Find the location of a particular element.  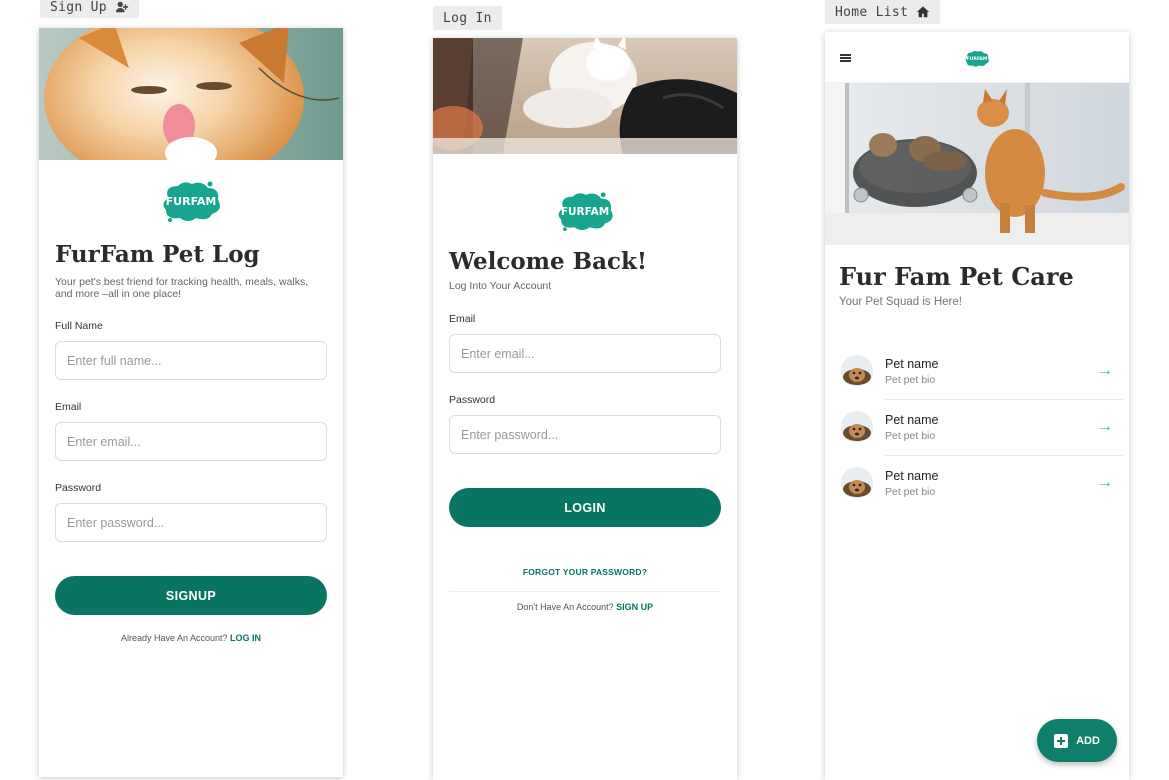

home-frame-tag: Home List is located at coordinates (883, 12).